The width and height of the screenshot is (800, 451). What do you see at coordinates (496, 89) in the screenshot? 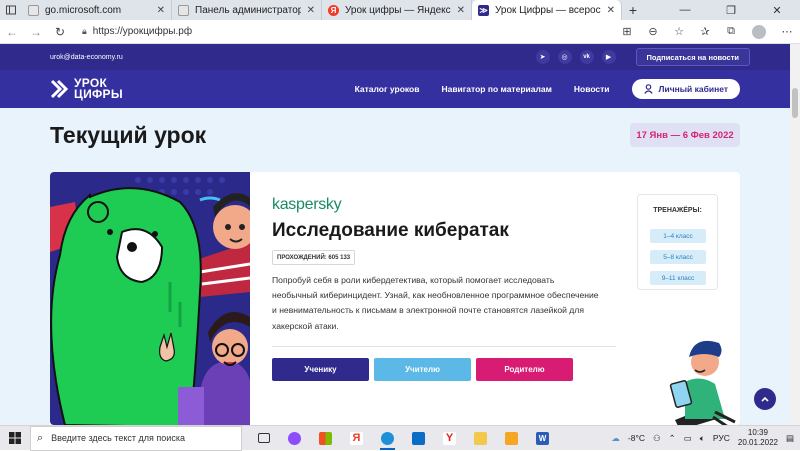
I see `nav-navigator: Навигатор по материалам` at bounding box center [496, 89].